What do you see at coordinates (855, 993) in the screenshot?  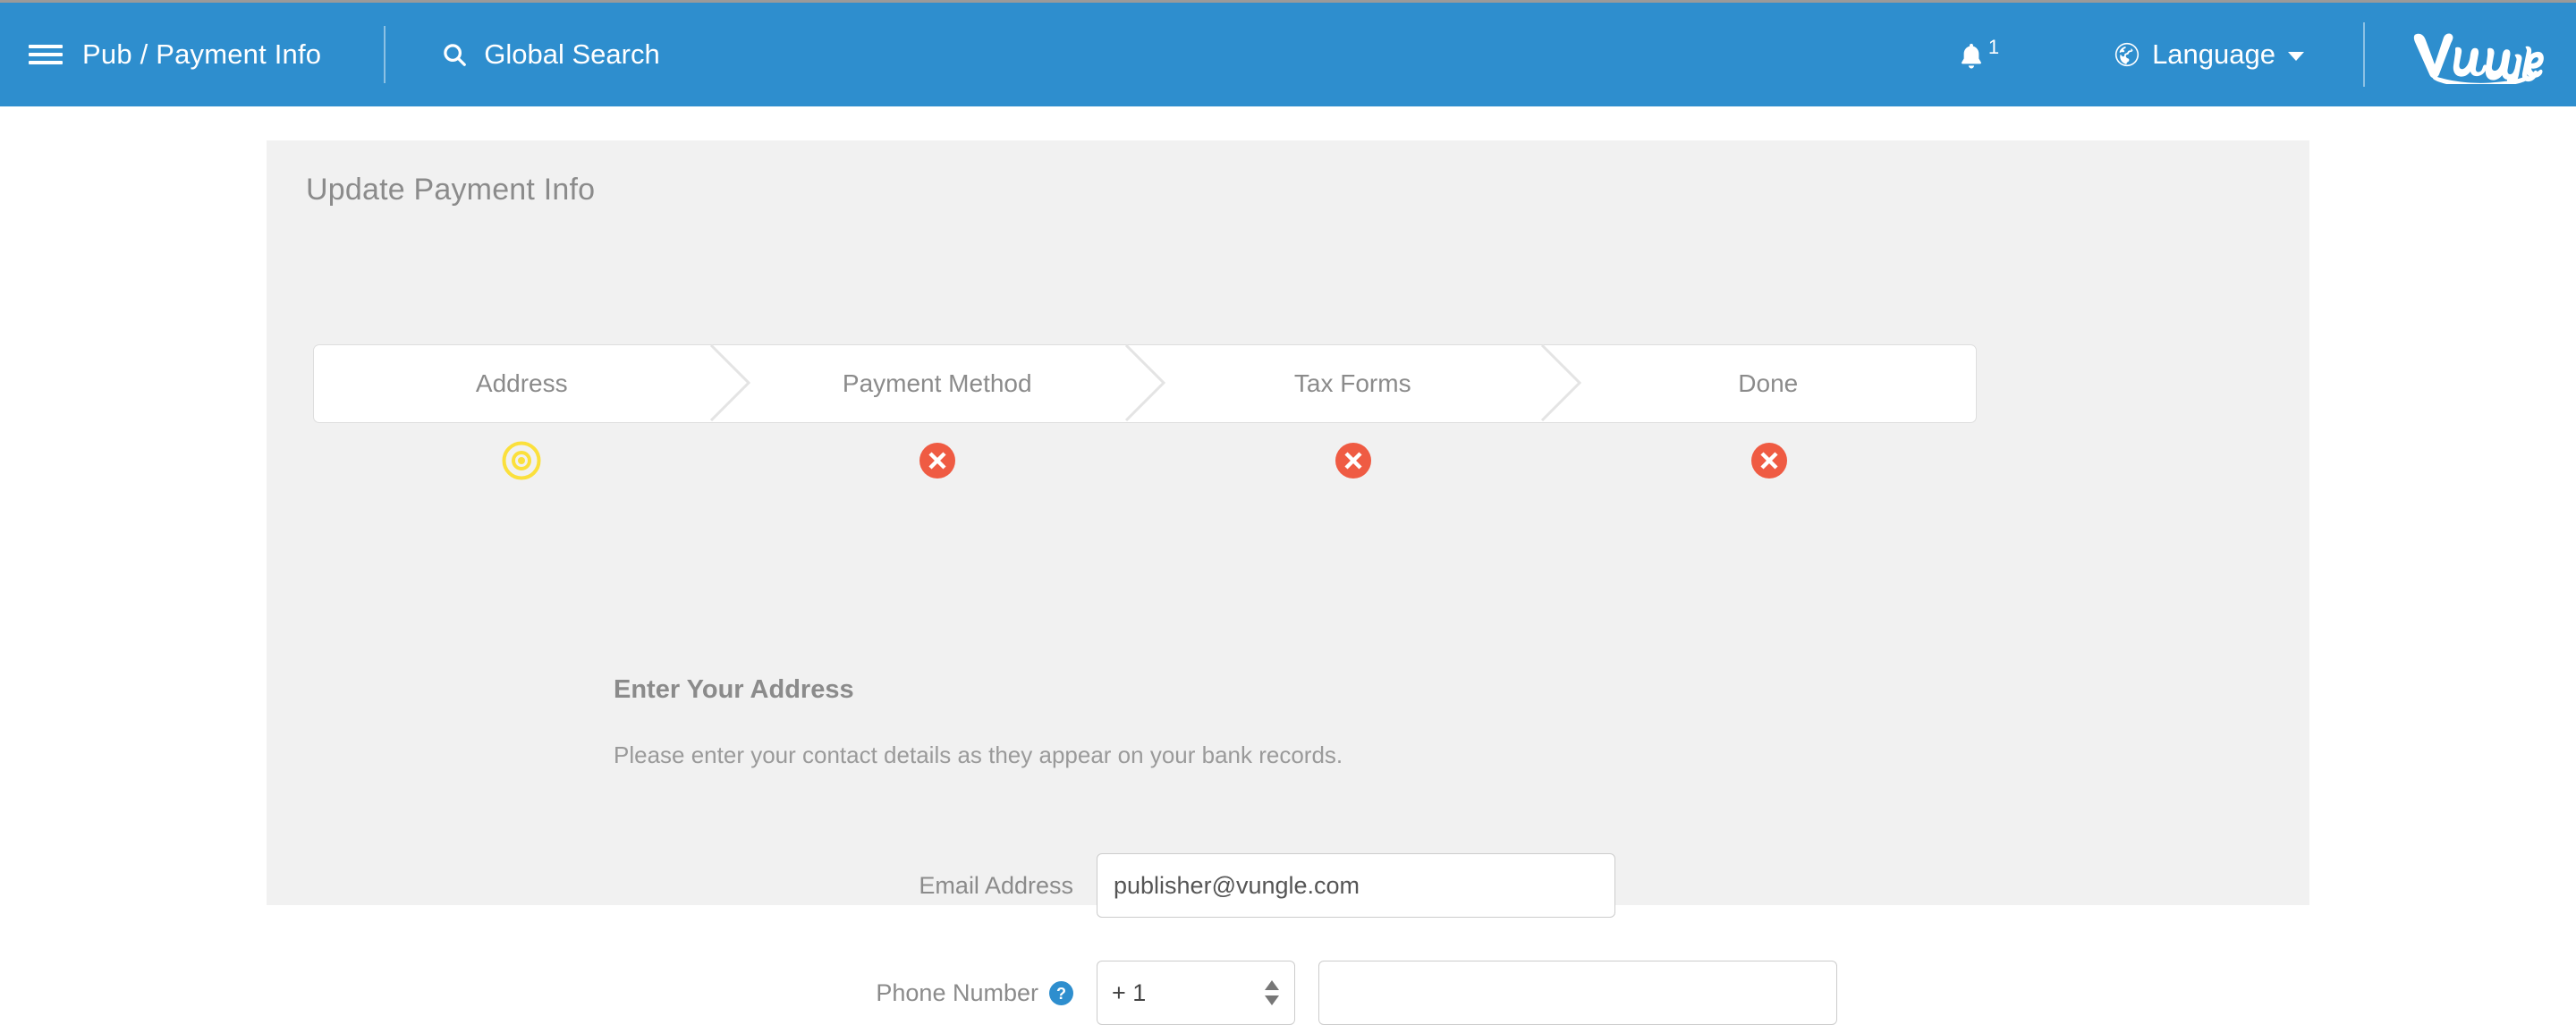 I see `phone-label: Phone Number ?` at bounding box center [855, 993].